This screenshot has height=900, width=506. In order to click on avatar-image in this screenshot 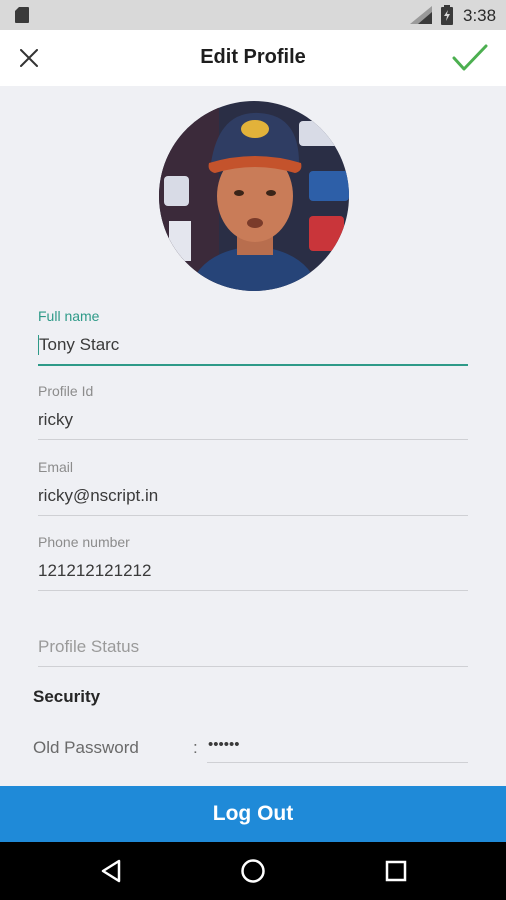, I will do `click(254, 196)`.